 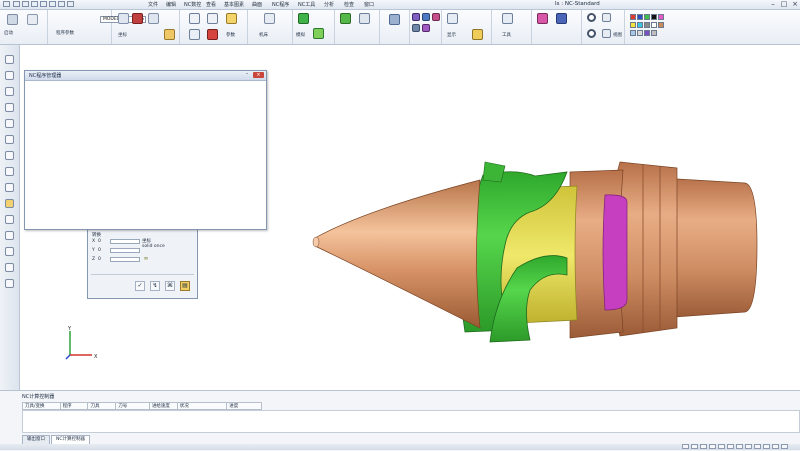 I want to click on color-lightgrey-swatch, so click(x=654, y=33).